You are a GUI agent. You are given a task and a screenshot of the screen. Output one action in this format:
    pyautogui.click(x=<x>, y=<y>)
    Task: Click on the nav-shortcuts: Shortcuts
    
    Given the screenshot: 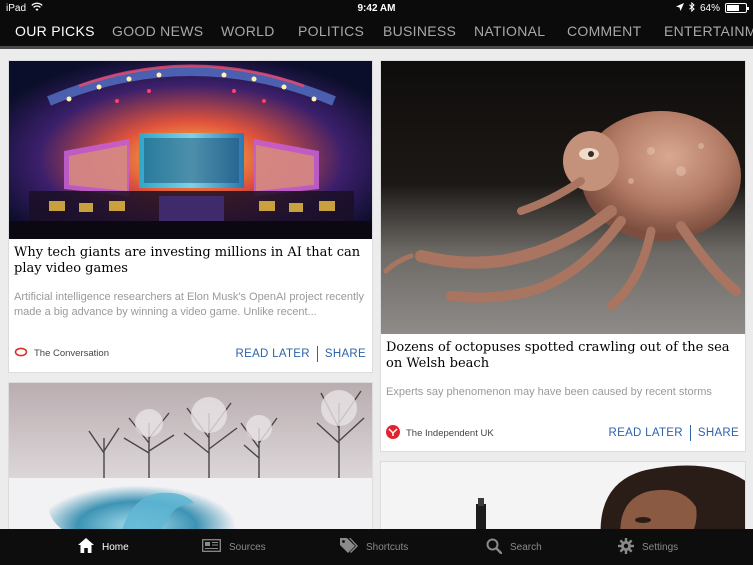 What is the action you would take?
    pyautogui.click(x=374, y=547)
    